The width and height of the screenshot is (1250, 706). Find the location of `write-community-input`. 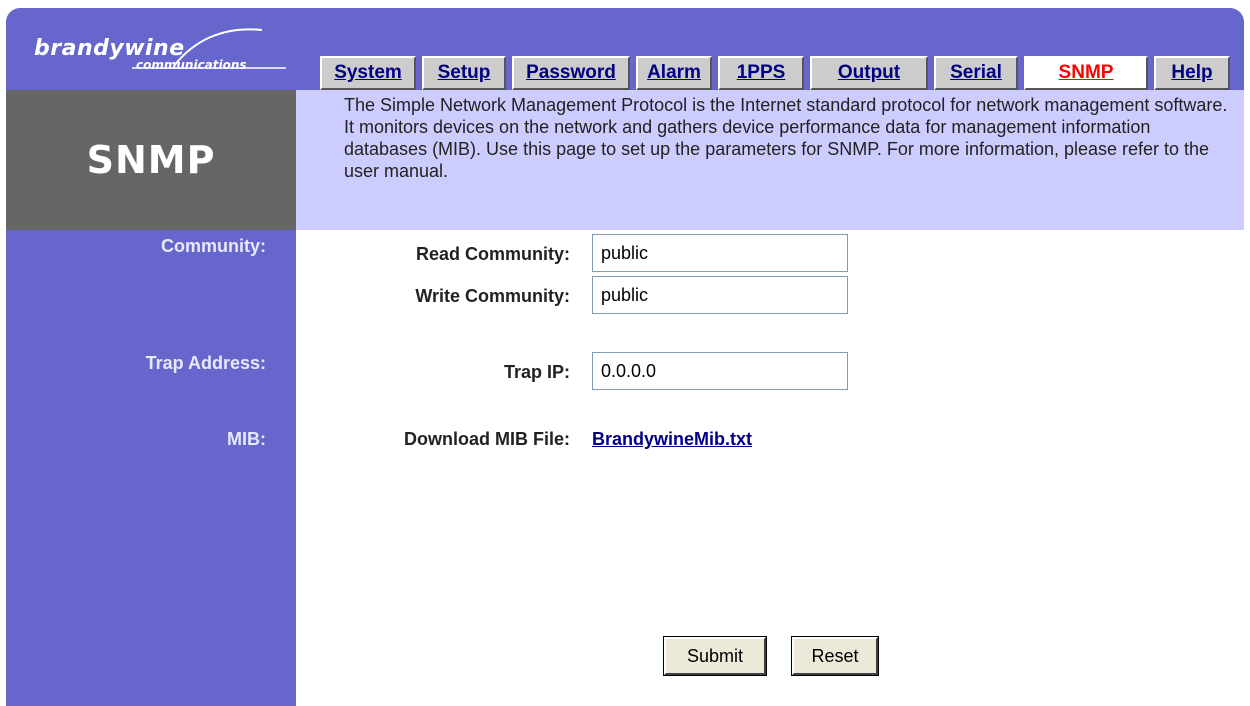

write-community-input is located at coordinates (720, 295).